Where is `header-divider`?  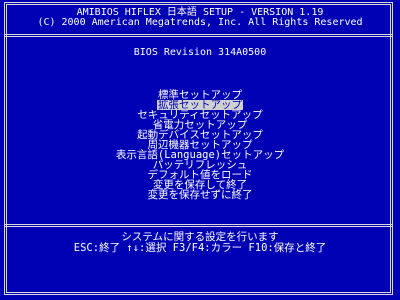 header-divider is located at coordinates (198, 35).